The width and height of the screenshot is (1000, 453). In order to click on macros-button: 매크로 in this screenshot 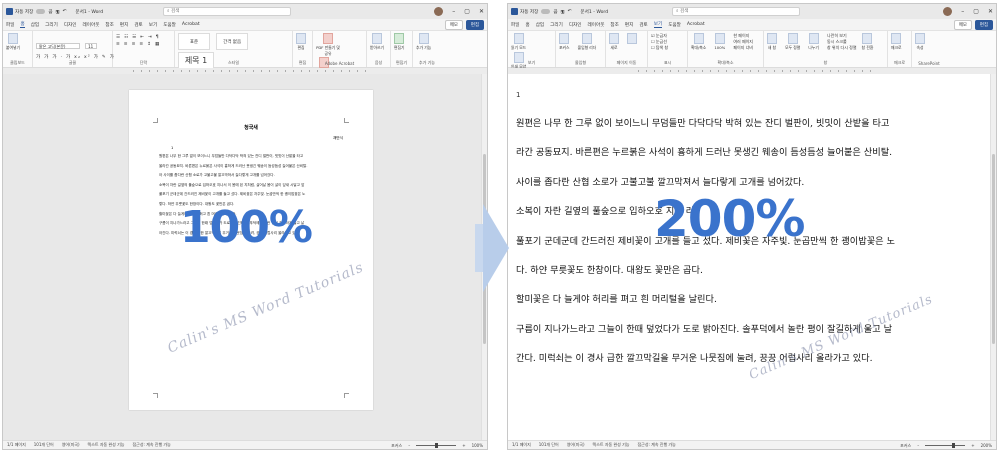, I will do `click(896, 42)`.